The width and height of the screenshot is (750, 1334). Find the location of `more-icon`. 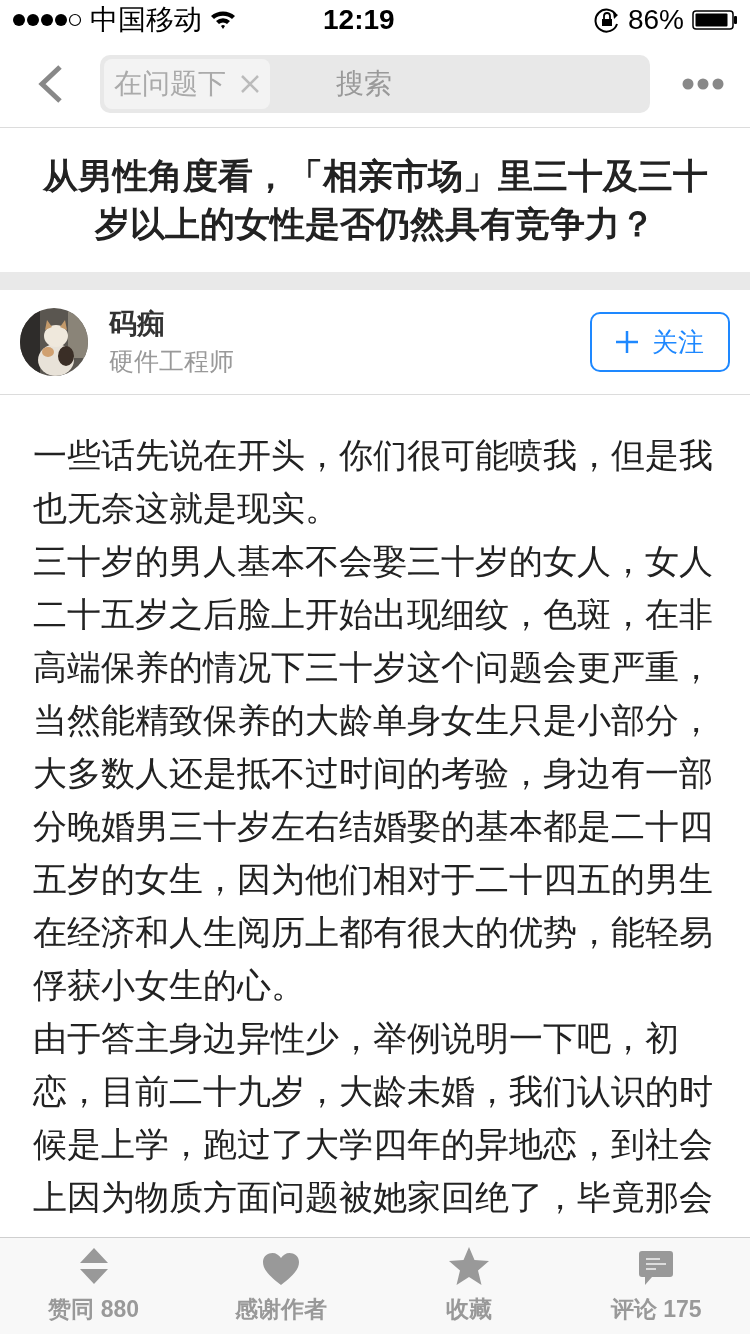

more-icon is located at coordinates (703, 83).